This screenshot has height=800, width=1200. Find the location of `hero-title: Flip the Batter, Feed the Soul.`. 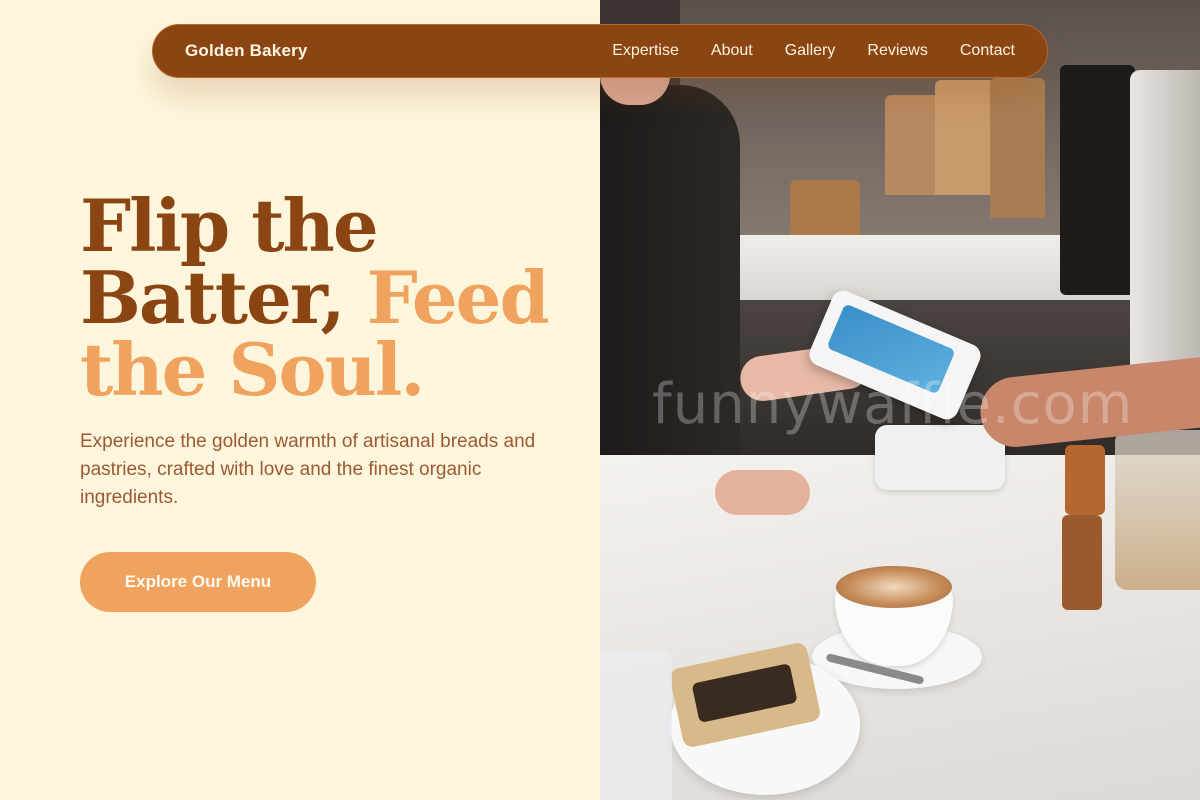

hero-title: Flip the Batter, Feed the Soul. is located at coordinates (330, 298).